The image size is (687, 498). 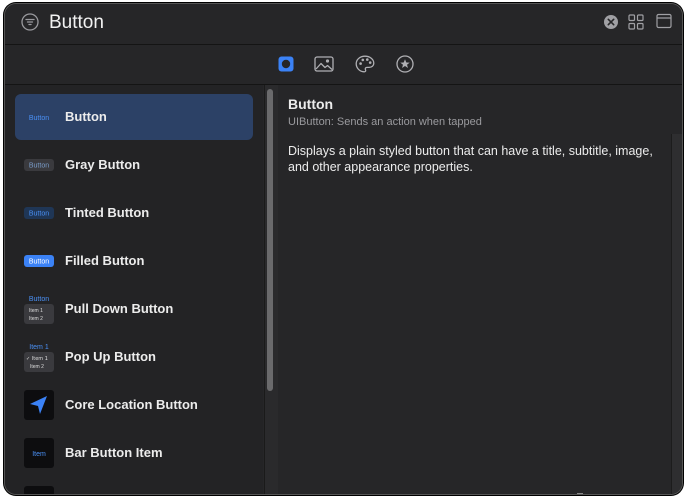 What do you see at coordinates (39, 490) in the screenshot?
I see `partial-thumbnail-icon` at bounding box center [39, 490].